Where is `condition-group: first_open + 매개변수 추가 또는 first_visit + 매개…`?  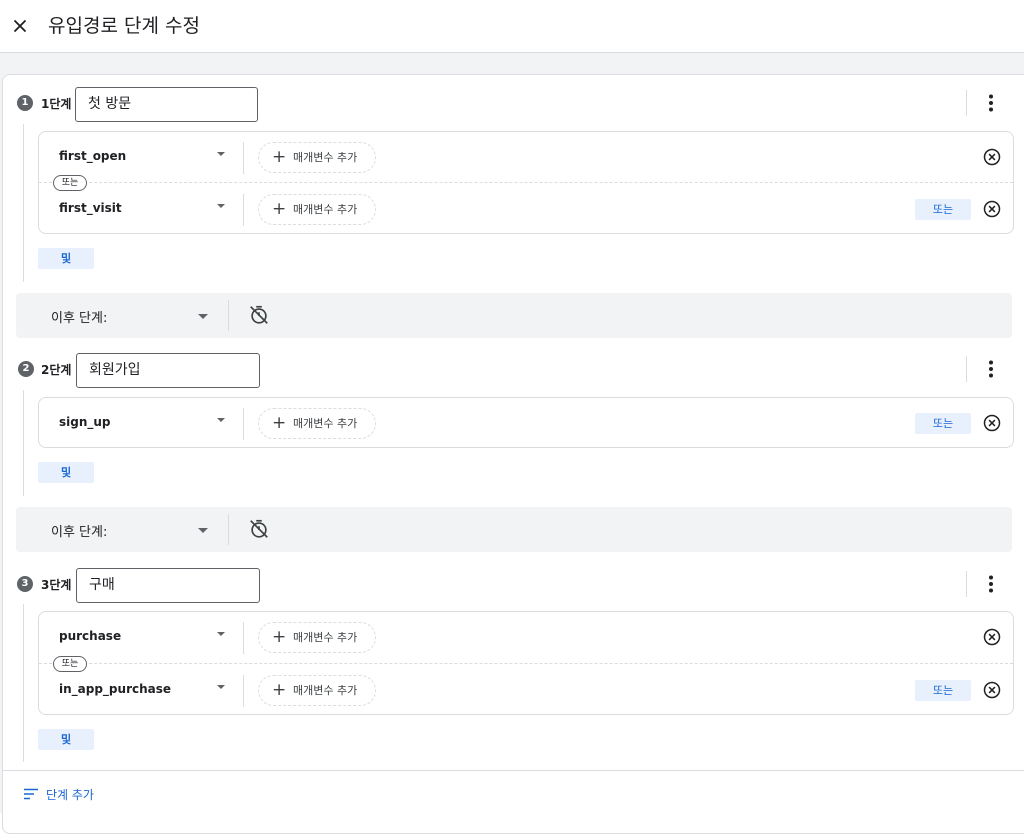
condition-group: first_open + 매개변수 추가 또는 first_visit + 매개… is located at coordinates (526, 182).